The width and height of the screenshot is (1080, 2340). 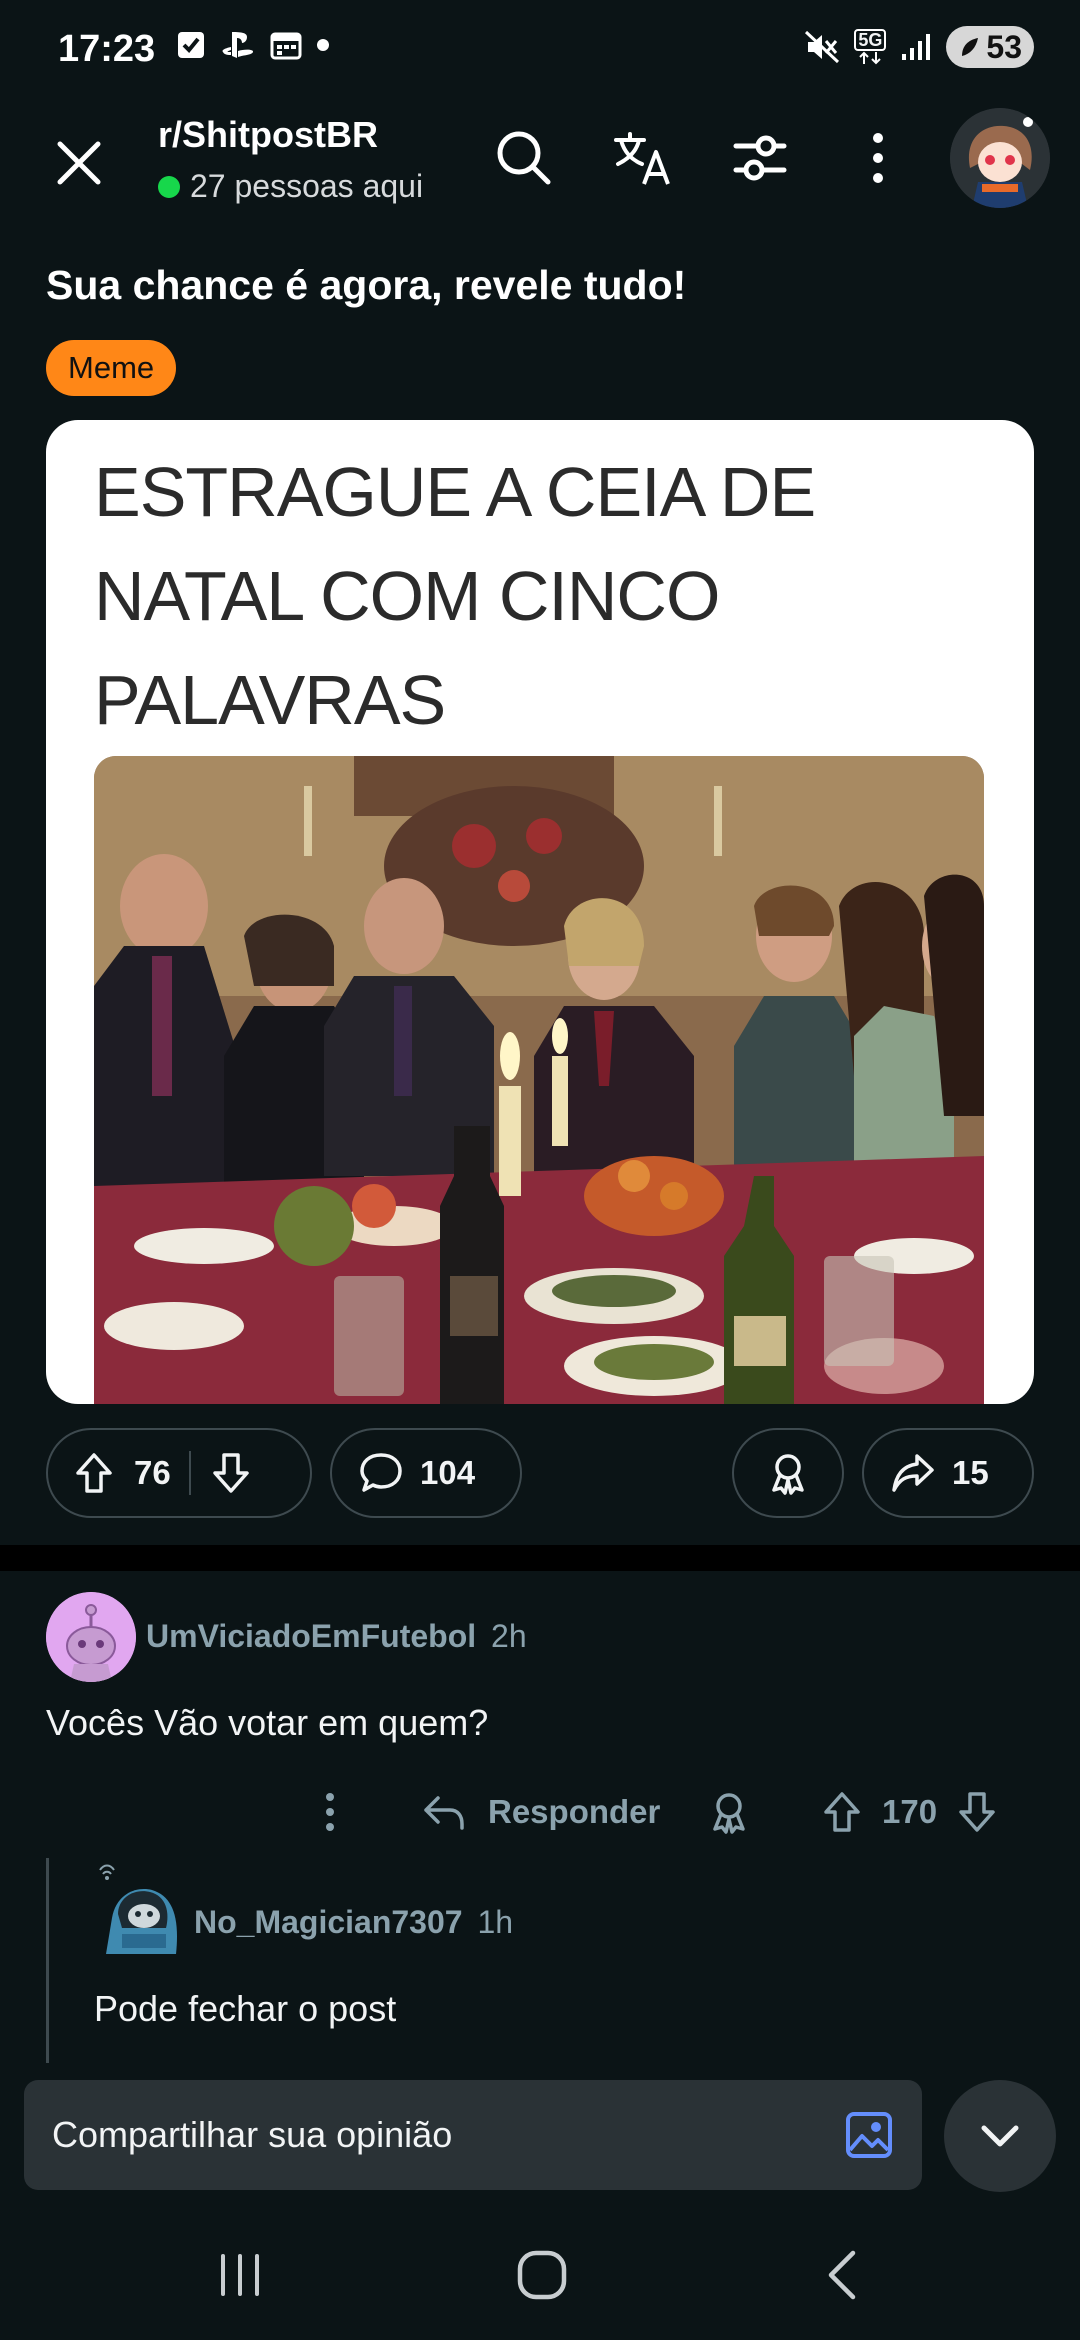 I want to click on search-icon, so click(x=524, y=158).